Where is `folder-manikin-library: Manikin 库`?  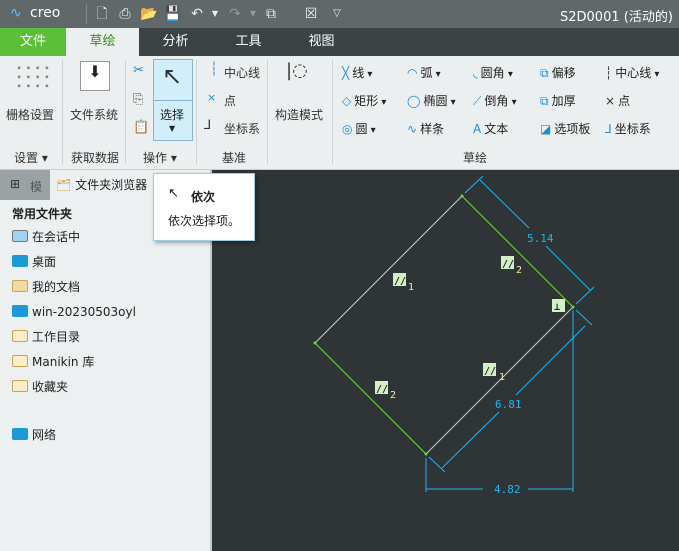 folder-manikin-library: Manikin 库 is located at coordinates (53, 362).